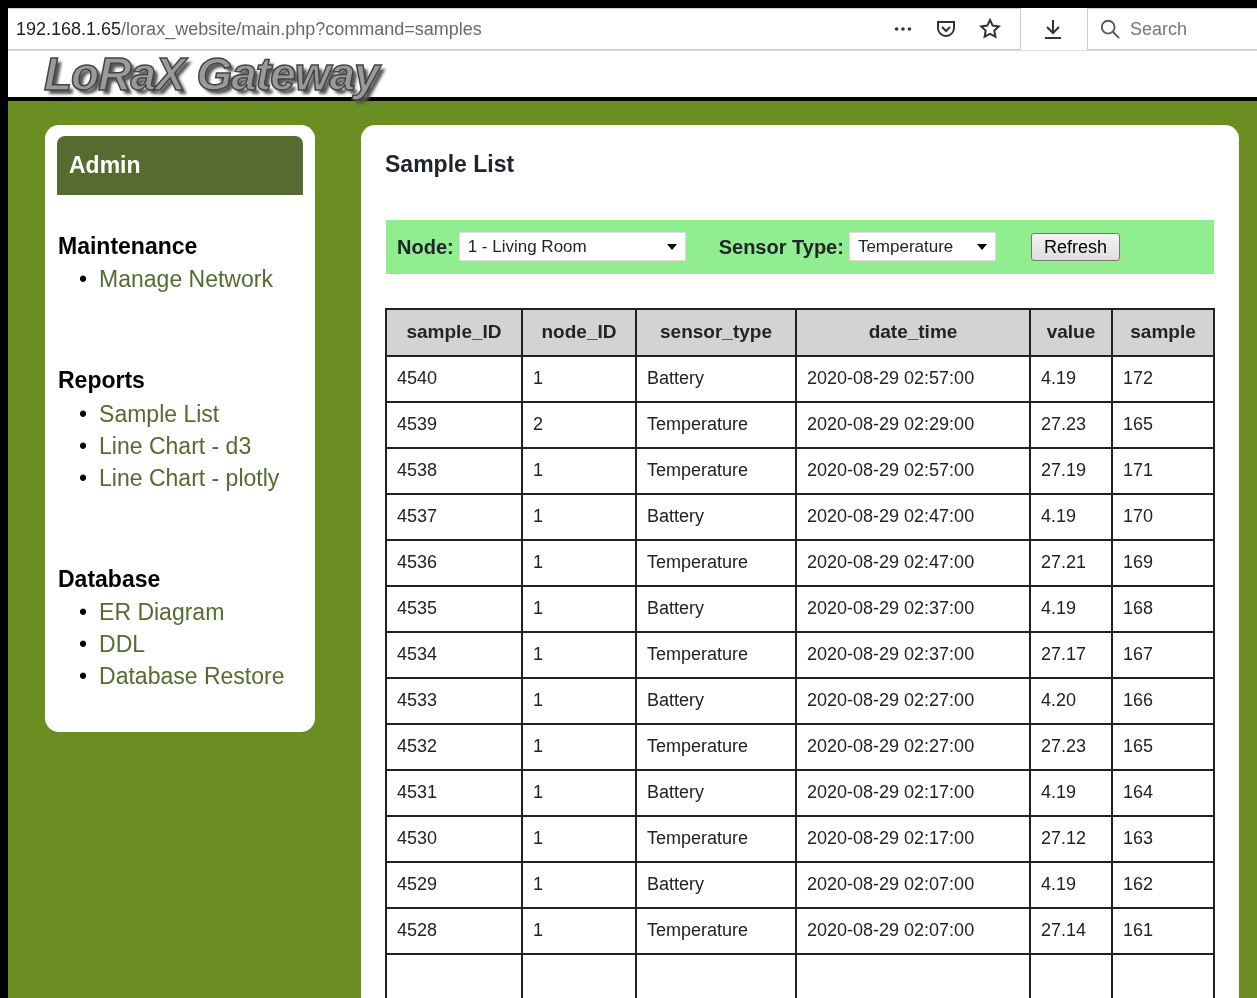 The image size is (1257, 998). I want to click on url-path: /lorax_website/main.php?command=samples, so click(302, 29).